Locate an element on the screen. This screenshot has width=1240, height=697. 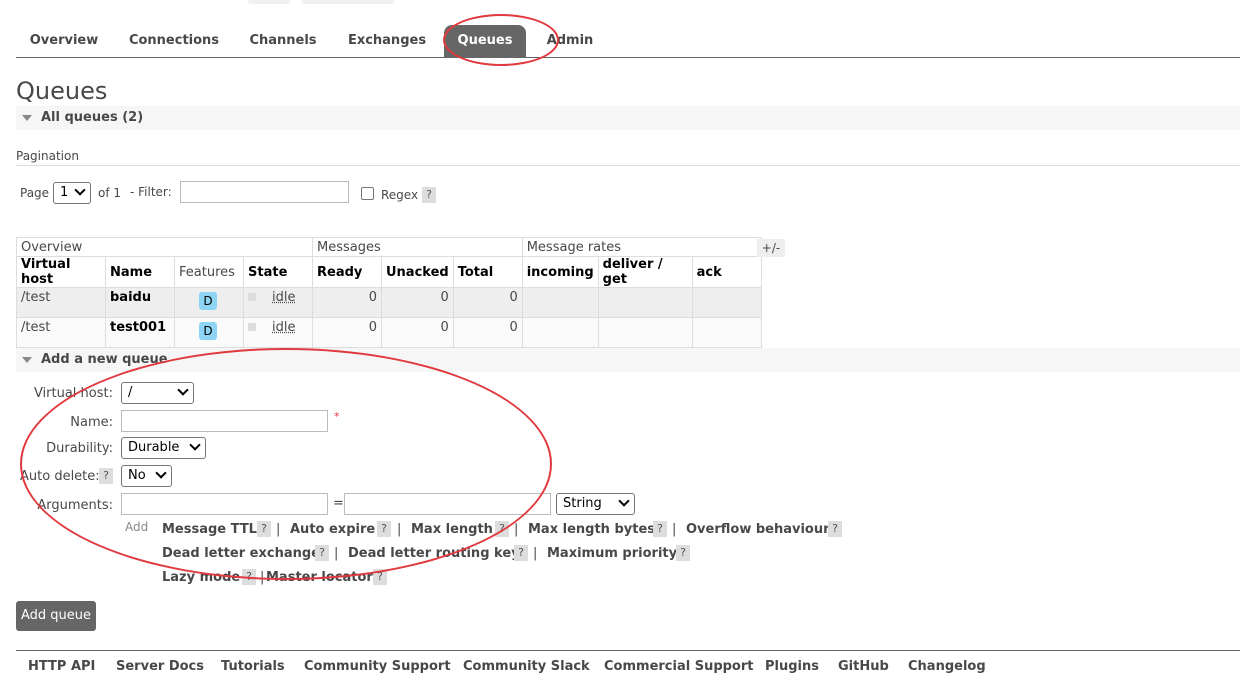
toggle-columns-button: +/- is located at coordinates (771, 248).